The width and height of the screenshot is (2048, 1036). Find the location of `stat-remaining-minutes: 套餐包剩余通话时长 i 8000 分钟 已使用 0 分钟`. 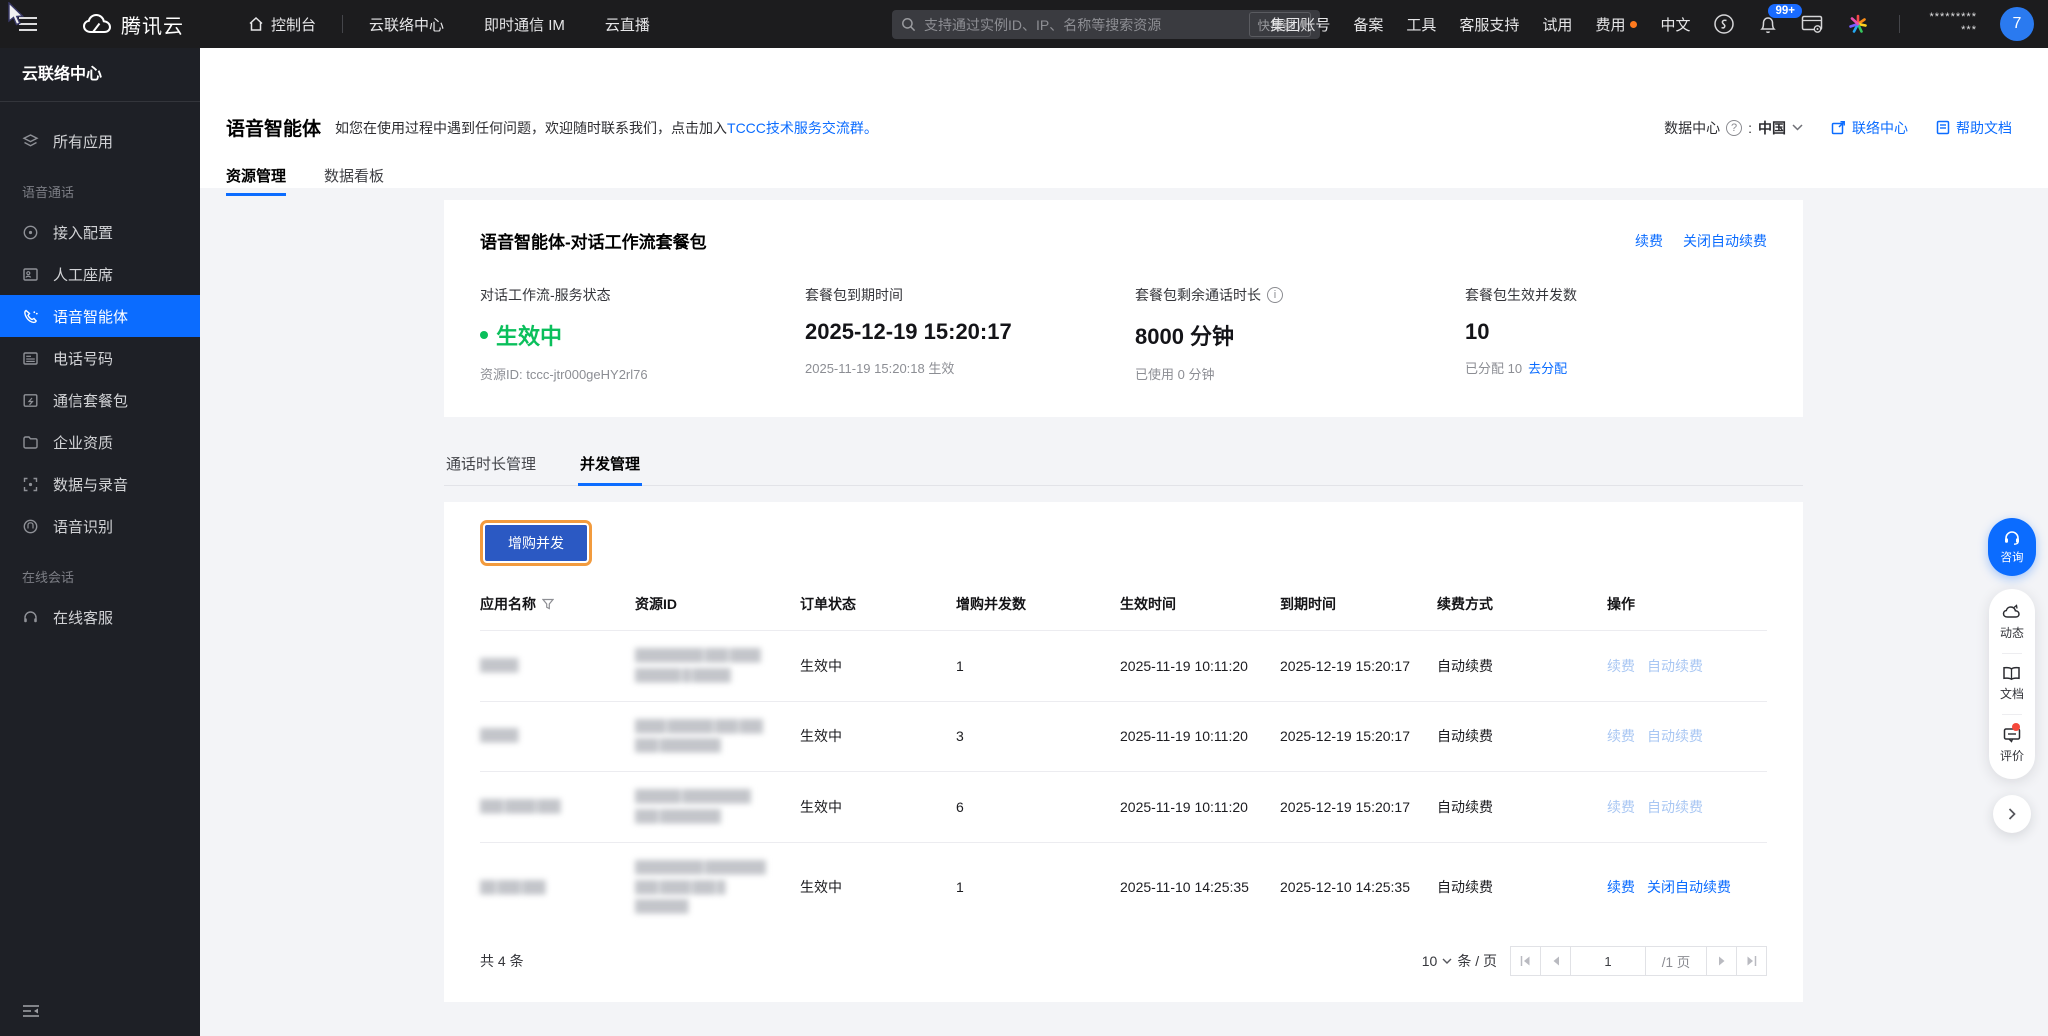

stat-remaining-minutes: 套餐包剩余通话时长 i 8000 分钟 已使用 0 分钟 is located at coordinates (1300, 334).